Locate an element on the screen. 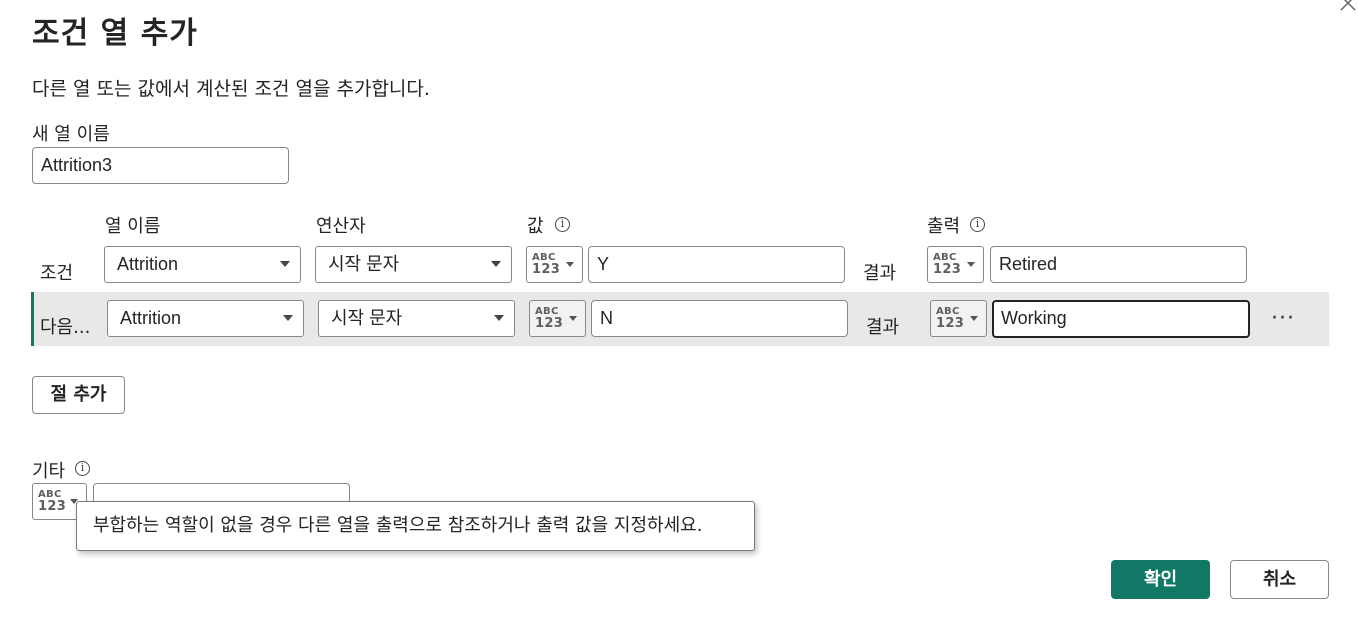 The width and height of the screenshot is (1358, 634). operator-header: 연산자 is located at coordinates (341, 226).